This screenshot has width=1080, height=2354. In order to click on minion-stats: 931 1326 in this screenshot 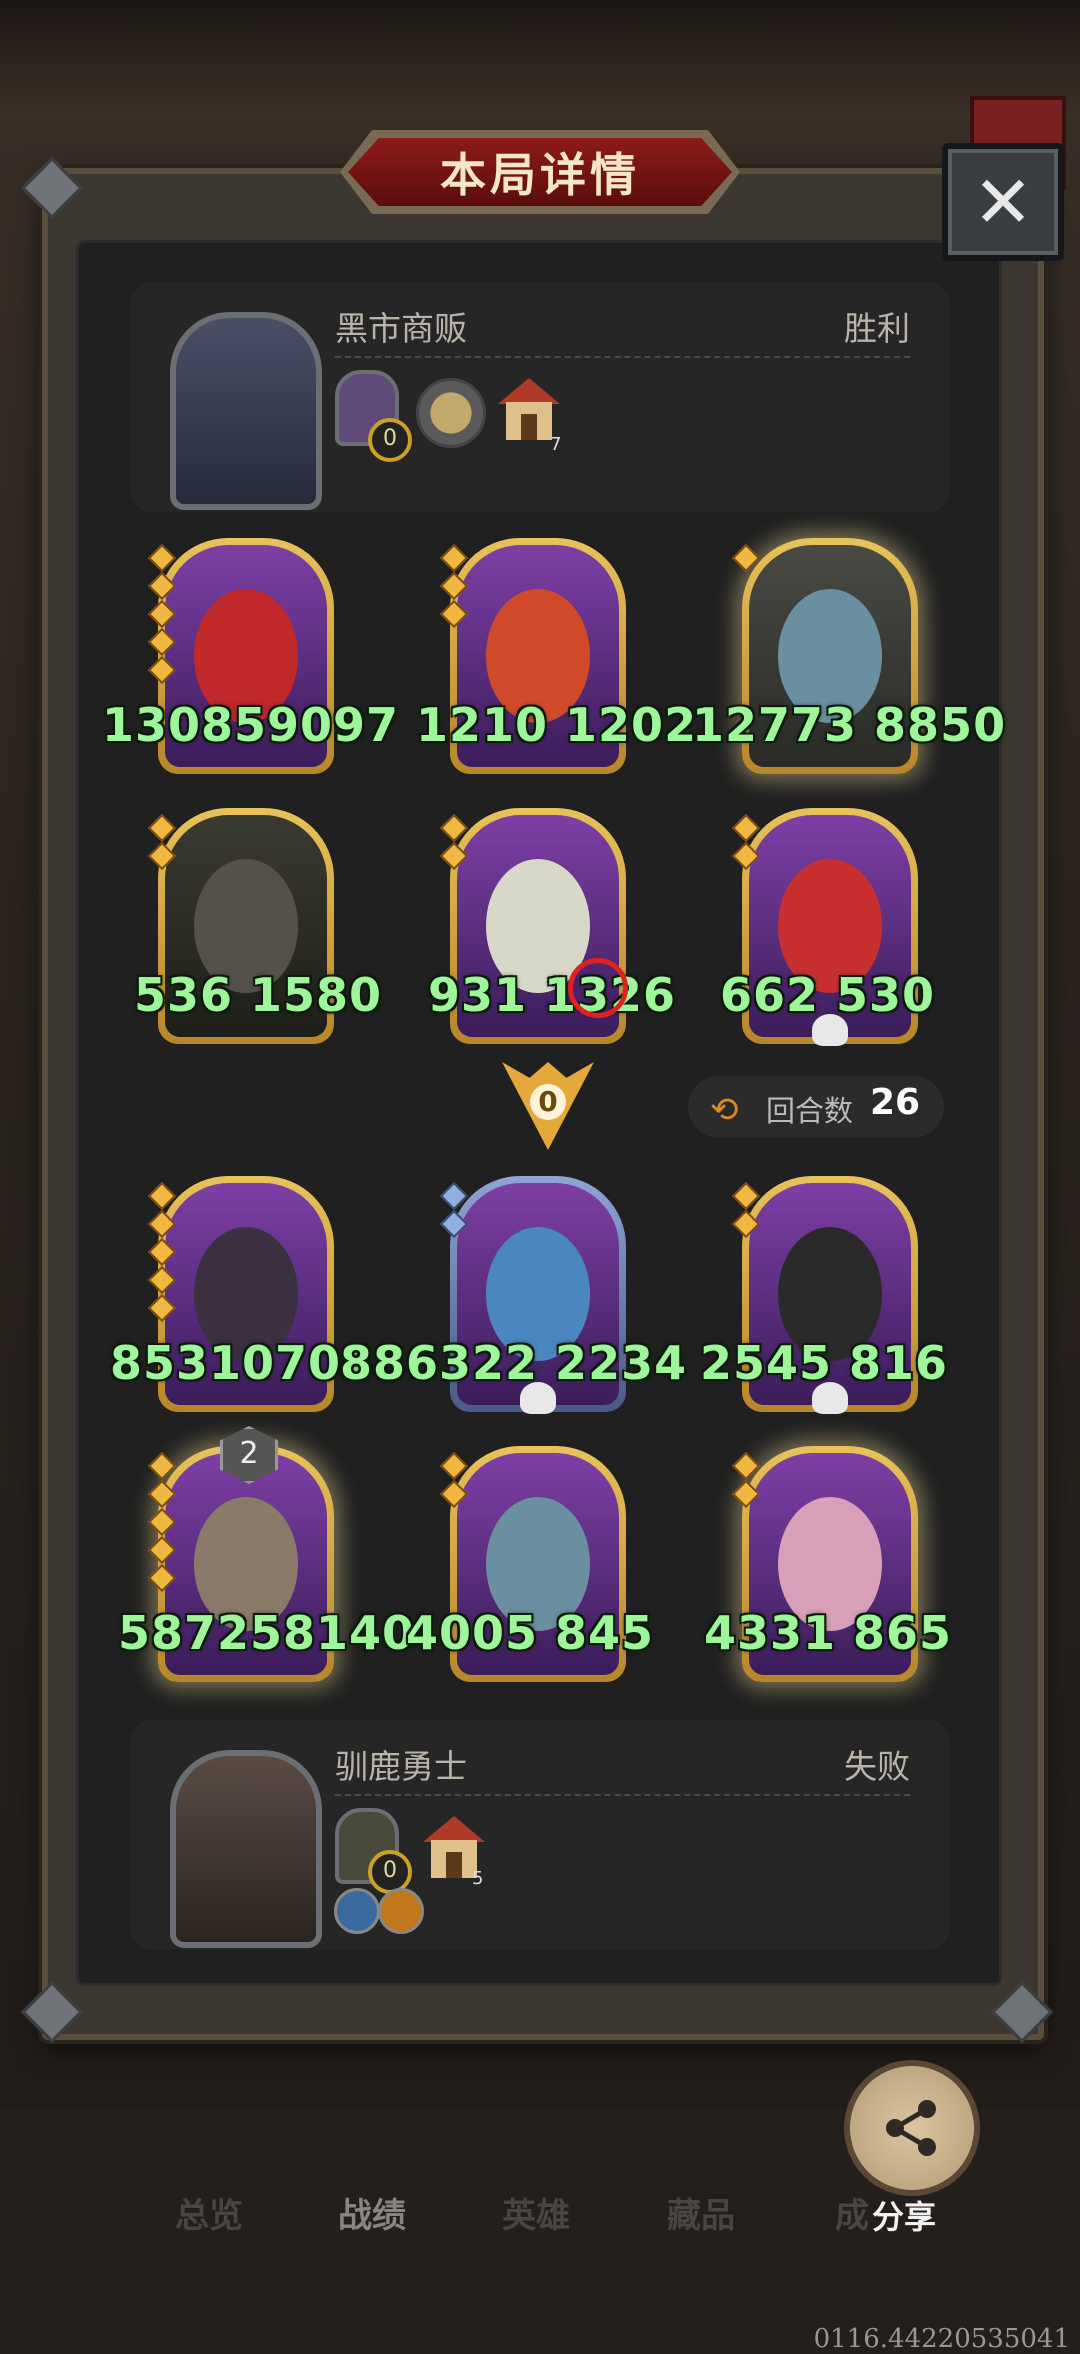, I will do `click(552, 995)`.